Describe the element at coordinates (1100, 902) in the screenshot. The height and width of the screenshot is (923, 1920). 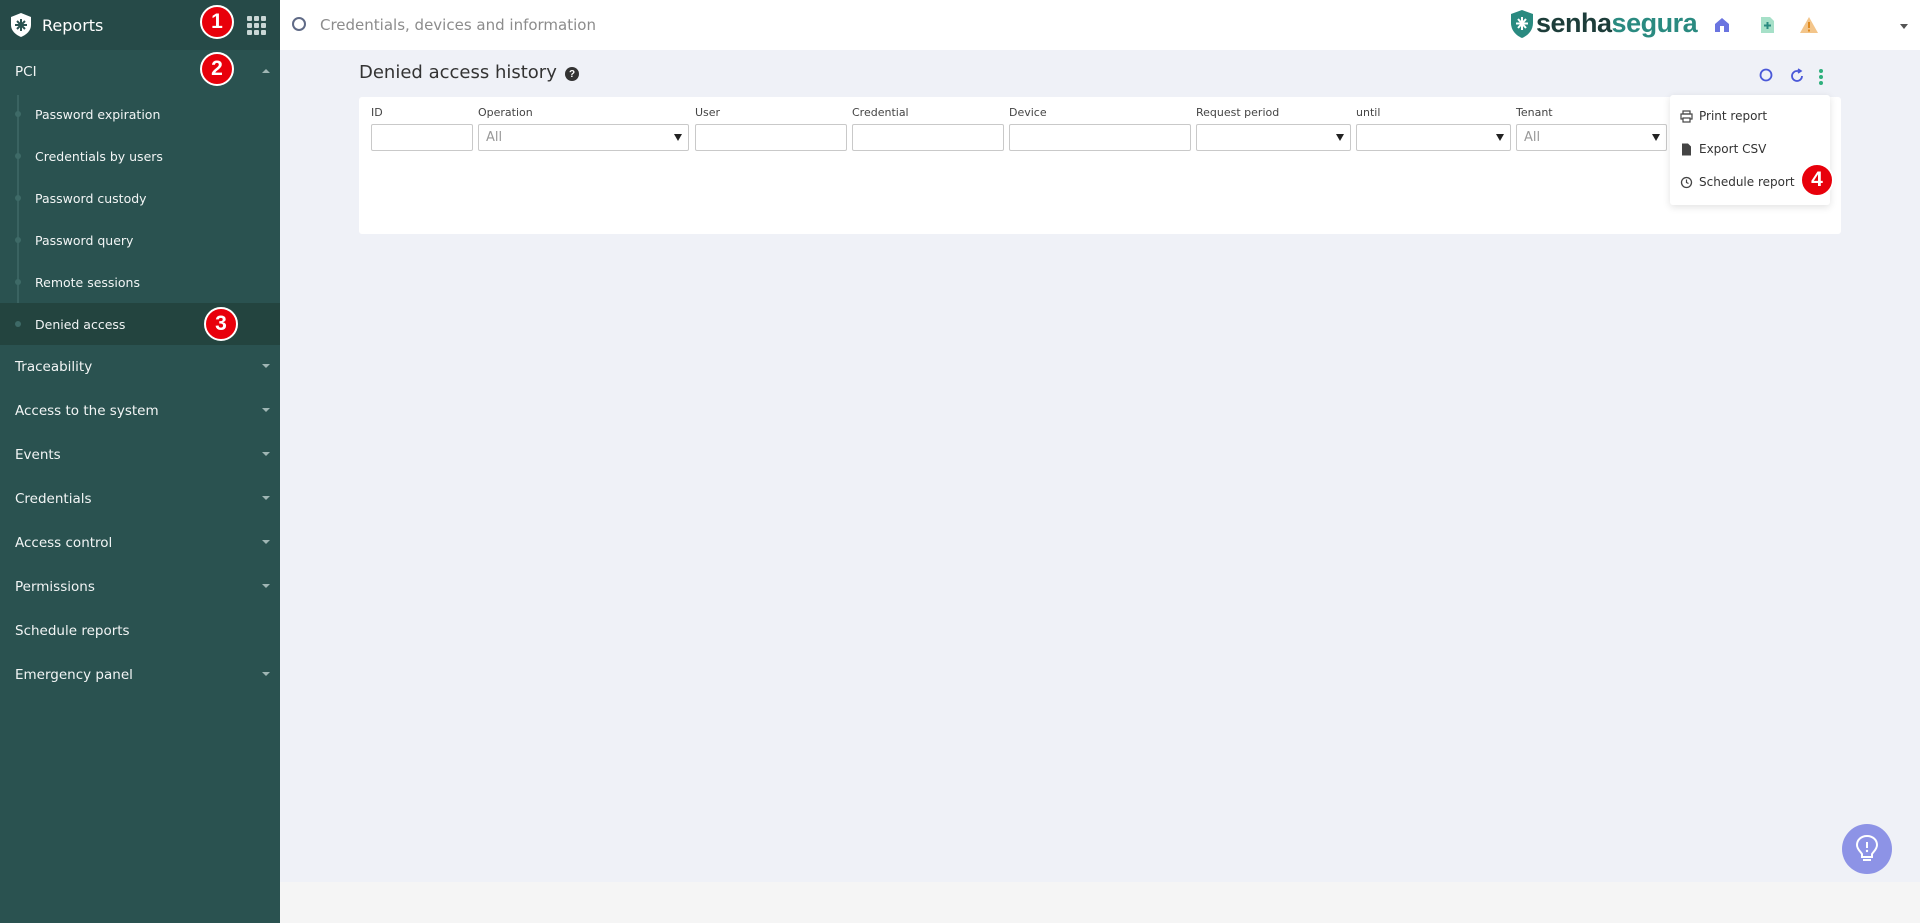
I see `footer-strip` at that location.